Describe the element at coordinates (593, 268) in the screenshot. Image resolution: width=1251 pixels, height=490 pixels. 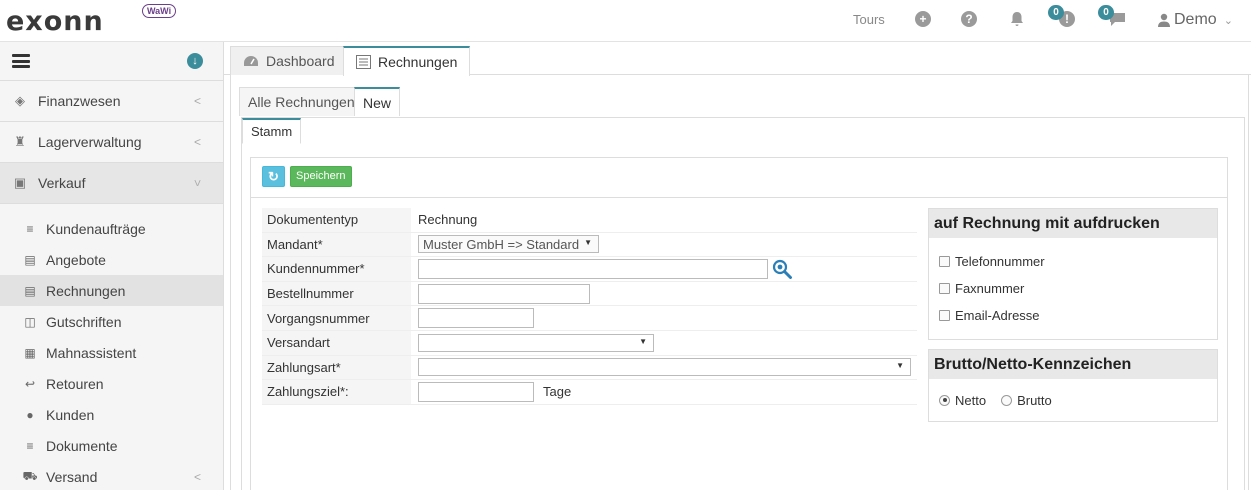
I see `kundennummer-input` at that location.